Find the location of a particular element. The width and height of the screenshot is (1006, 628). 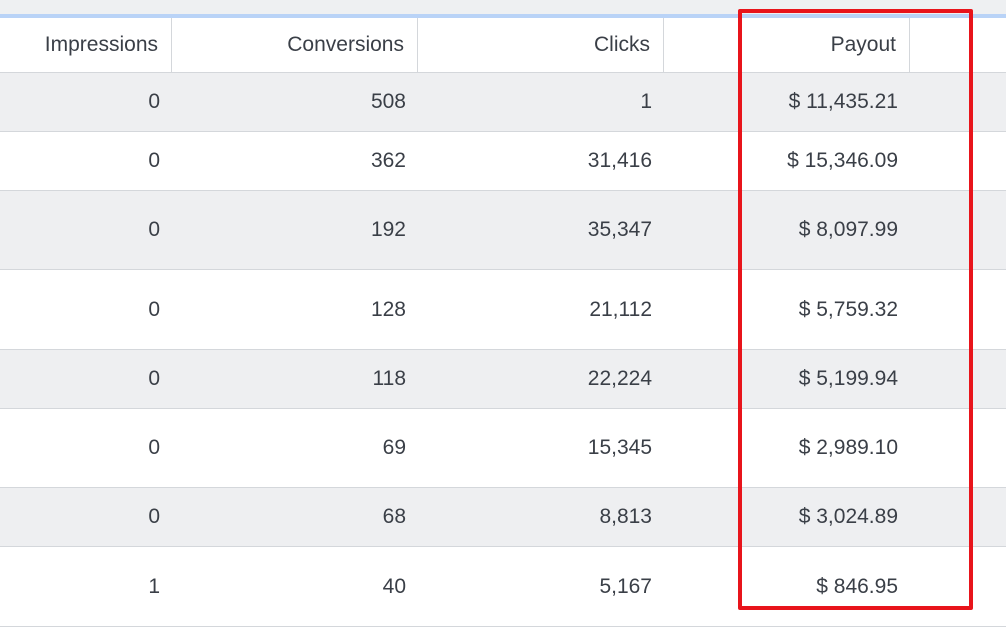

cell-payout: $ 11,435.21 is located at coordinates (843, 101).